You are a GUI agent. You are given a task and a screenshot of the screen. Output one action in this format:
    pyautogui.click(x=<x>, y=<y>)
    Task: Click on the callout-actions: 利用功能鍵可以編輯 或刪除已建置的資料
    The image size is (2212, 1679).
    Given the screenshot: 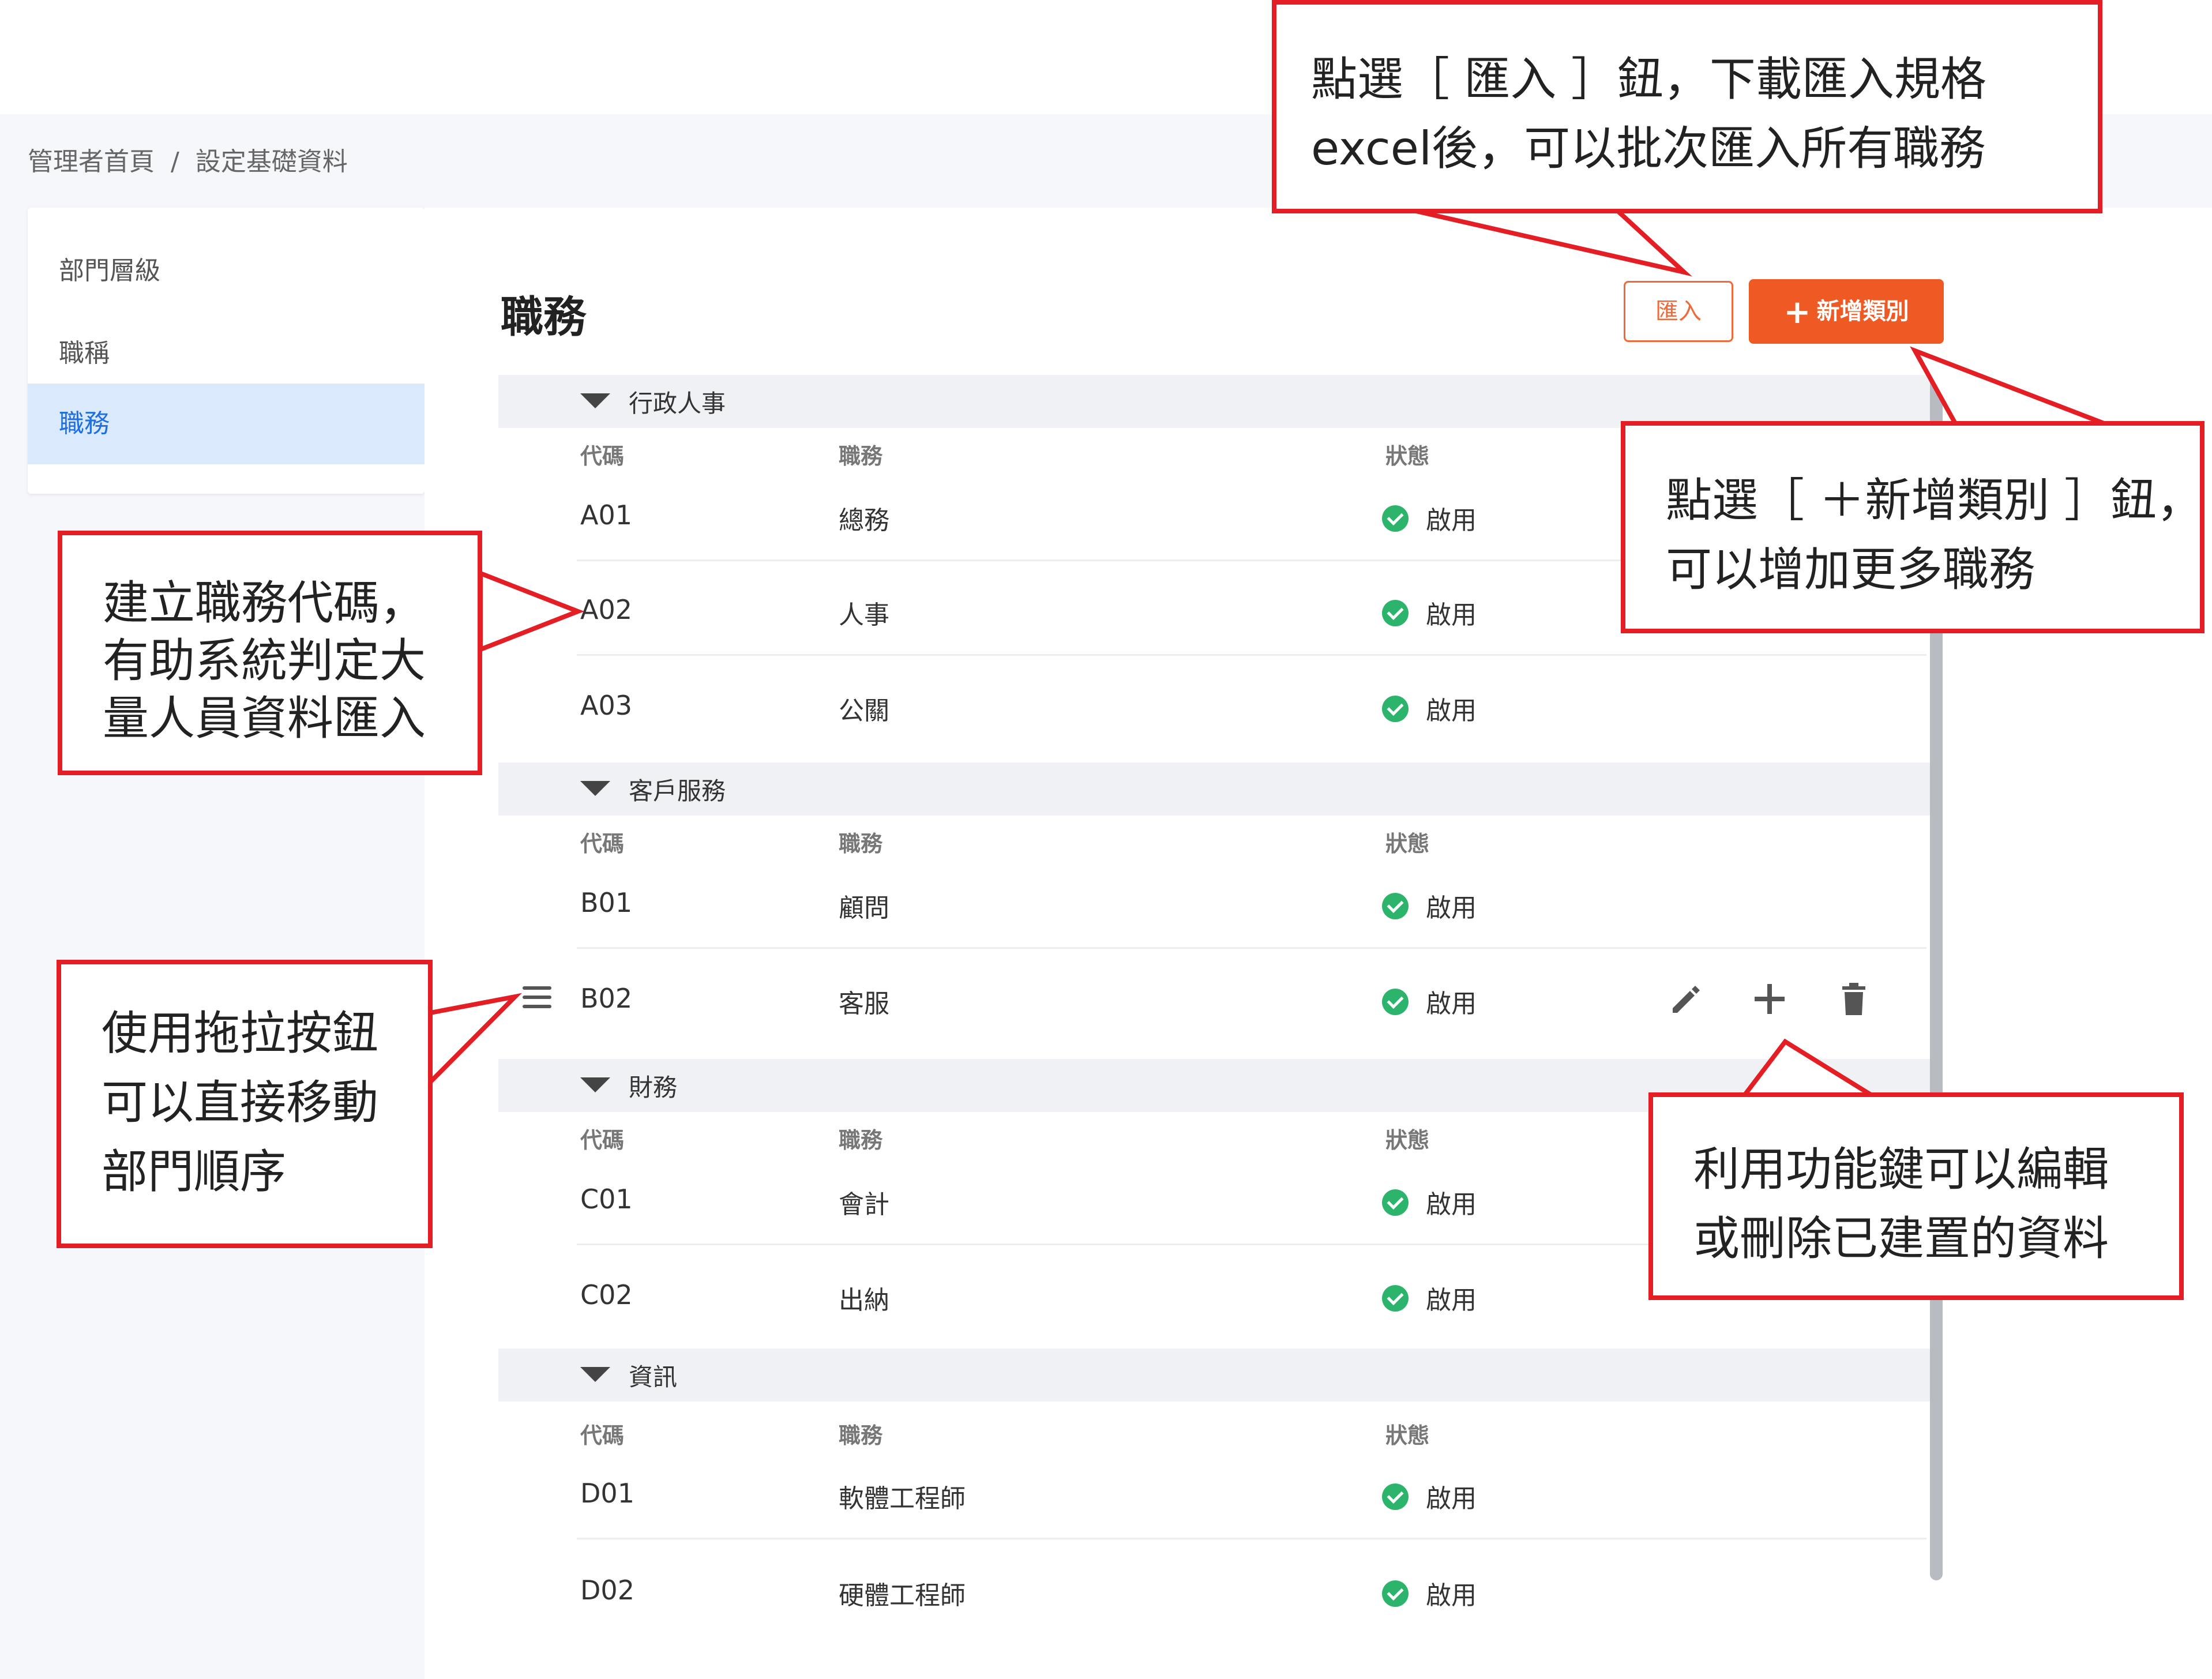 What is the action you would take?
    pyautogui.click(x=1916, y=1196)
    